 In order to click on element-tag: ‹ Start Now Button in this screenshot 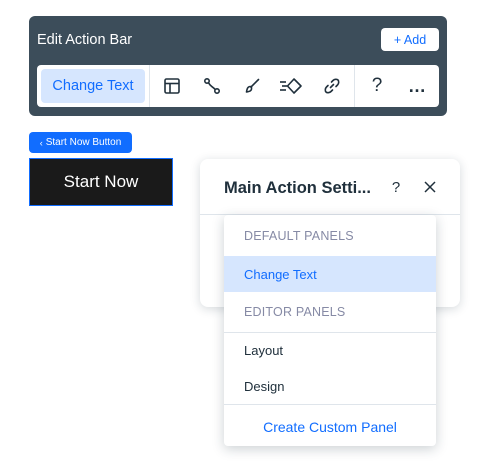, I will do `click(80, 142)`.